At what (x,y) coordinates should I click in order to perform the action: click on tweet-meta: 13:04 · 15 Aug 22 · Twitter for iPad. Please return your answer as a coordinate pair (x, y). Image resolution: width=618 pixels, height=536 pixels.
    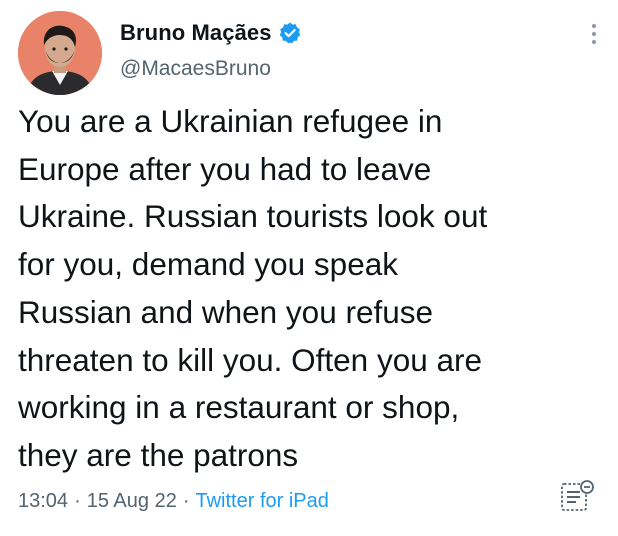
    Looking at the image, I should click on (173, 501).